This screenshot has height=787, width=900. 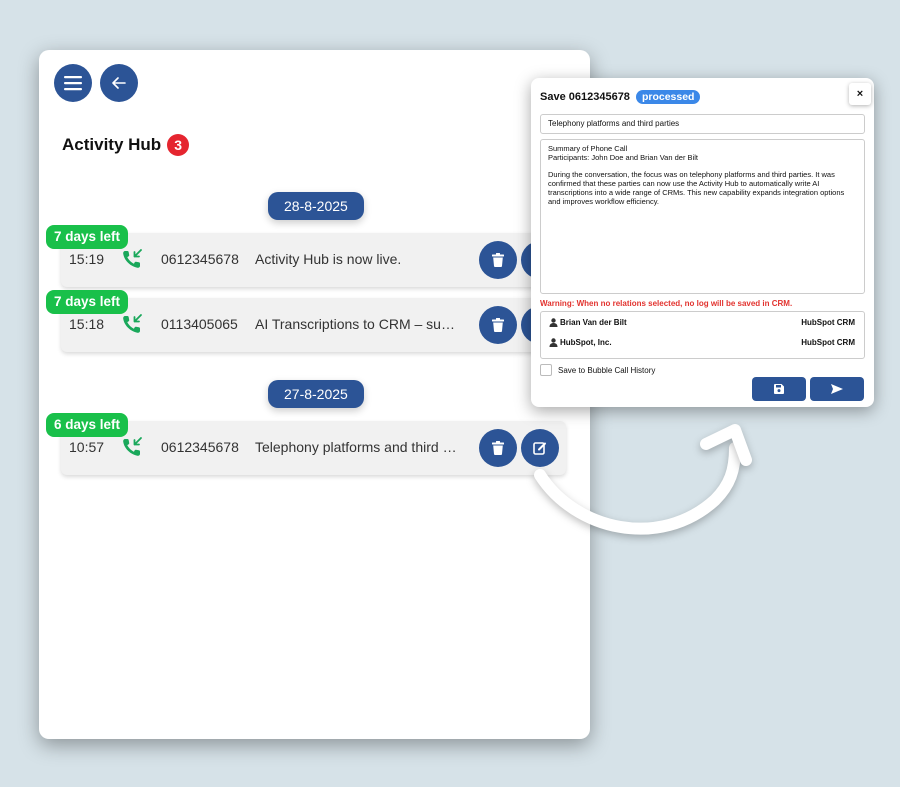 I want to click on relation-item: Brian Van der Bilt HubSpot CRM, so click(x=702, y=323).